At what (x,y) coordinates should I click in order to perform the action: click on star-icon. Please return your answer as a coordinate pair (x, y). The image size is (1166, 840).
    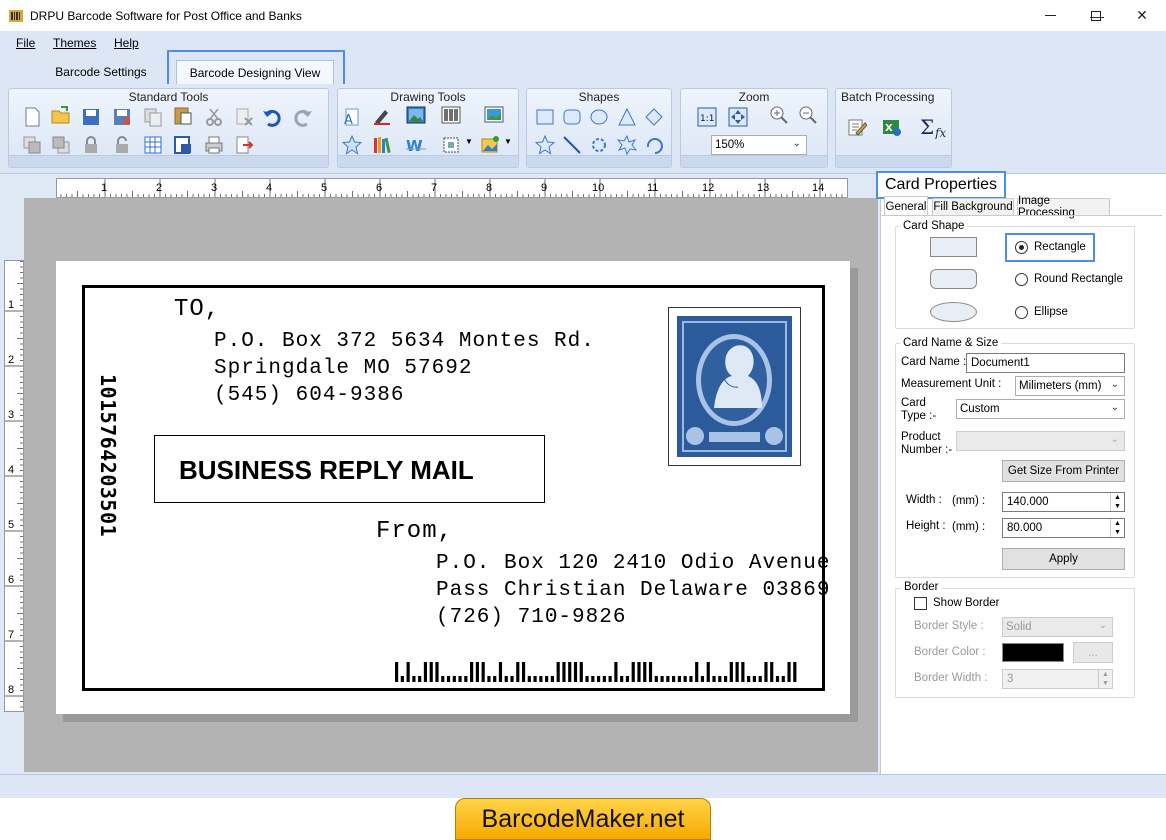
    Looking at the image, I should click on (545, 145).